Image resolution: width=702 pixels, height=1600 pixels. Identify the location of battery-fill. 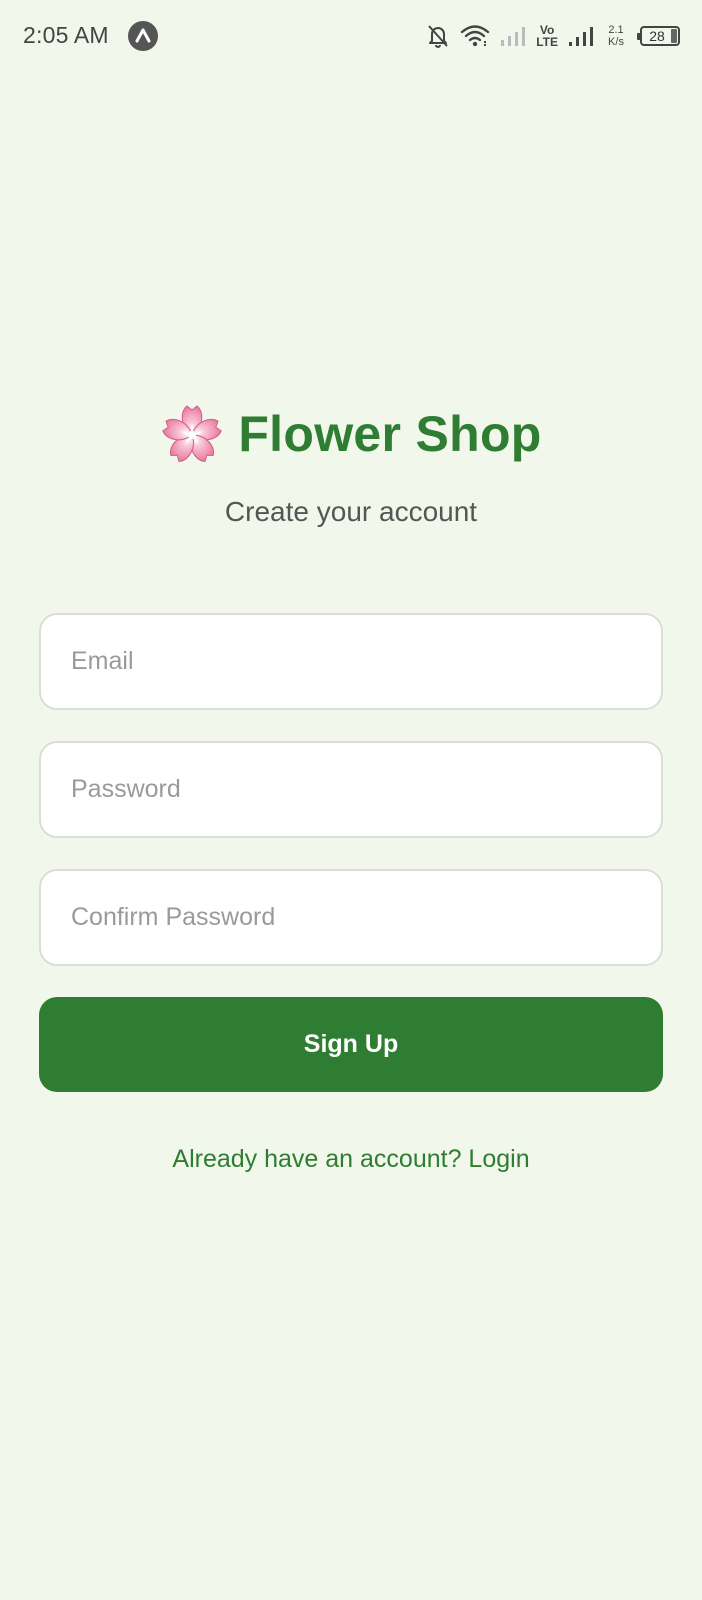
(674, 36).